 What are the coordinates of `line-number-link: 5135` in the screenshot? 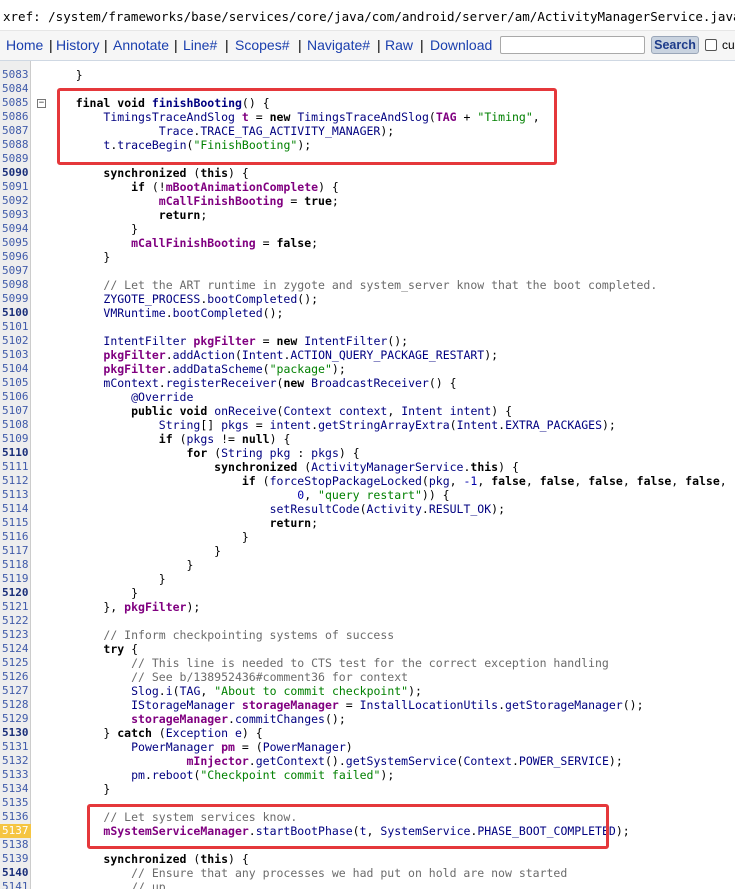 It's located at (15, 803).